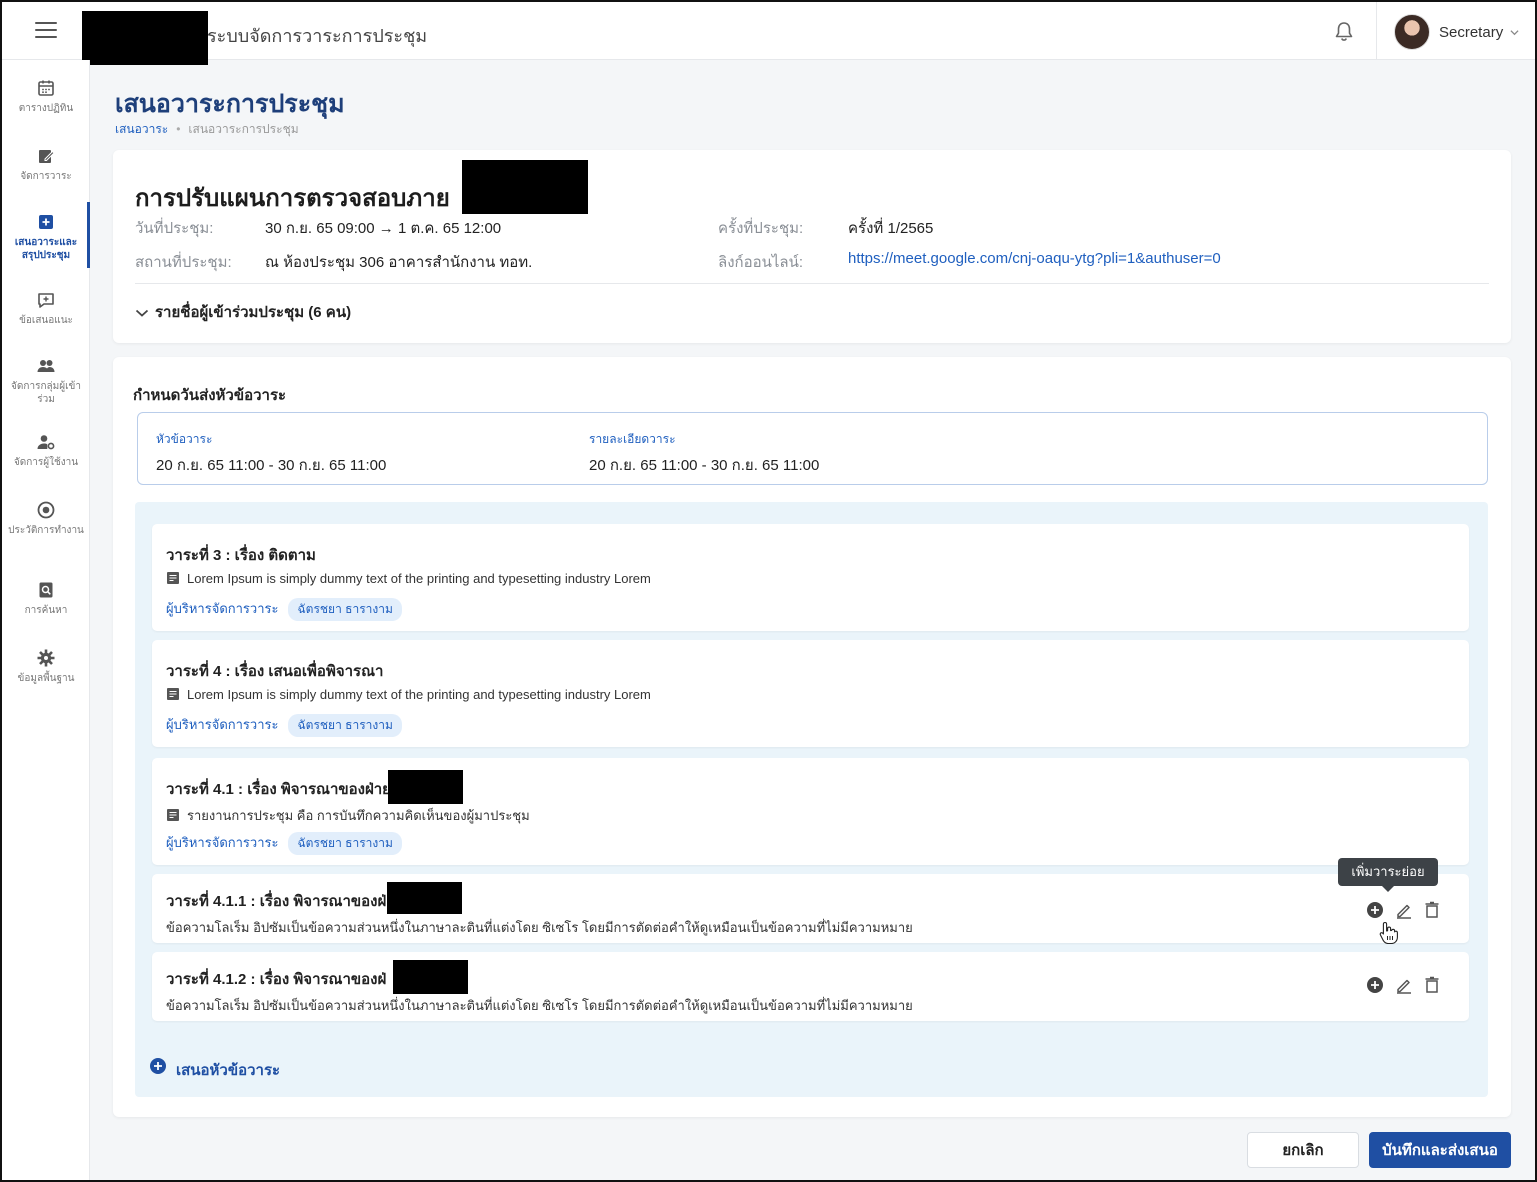  What do you see at coordinates (1471, 32) in the screenshot?
I see `user-name: Secretary` at bounding box center [1471, 32].